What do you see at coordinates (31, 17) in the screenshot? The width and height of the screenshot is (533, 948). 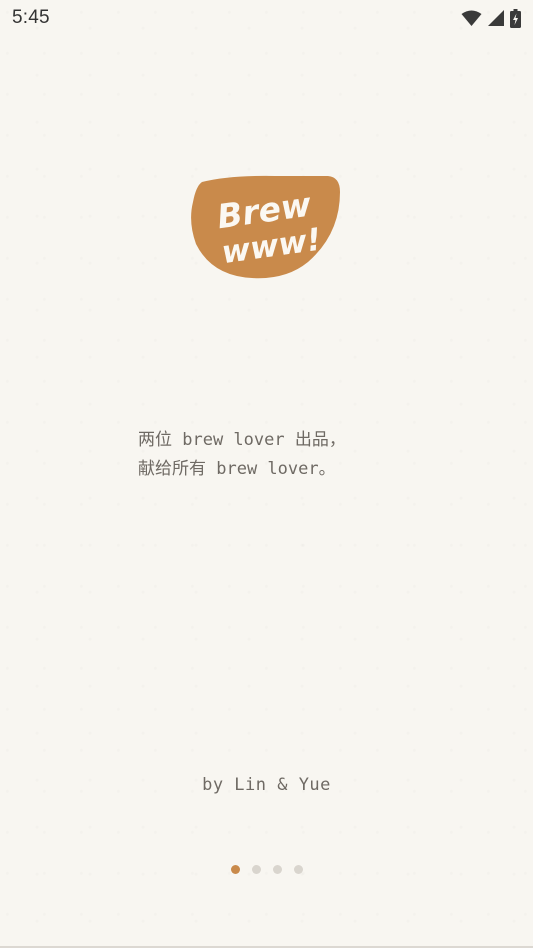 I see `status-time: 5:45` at bounding box center [31, 17].